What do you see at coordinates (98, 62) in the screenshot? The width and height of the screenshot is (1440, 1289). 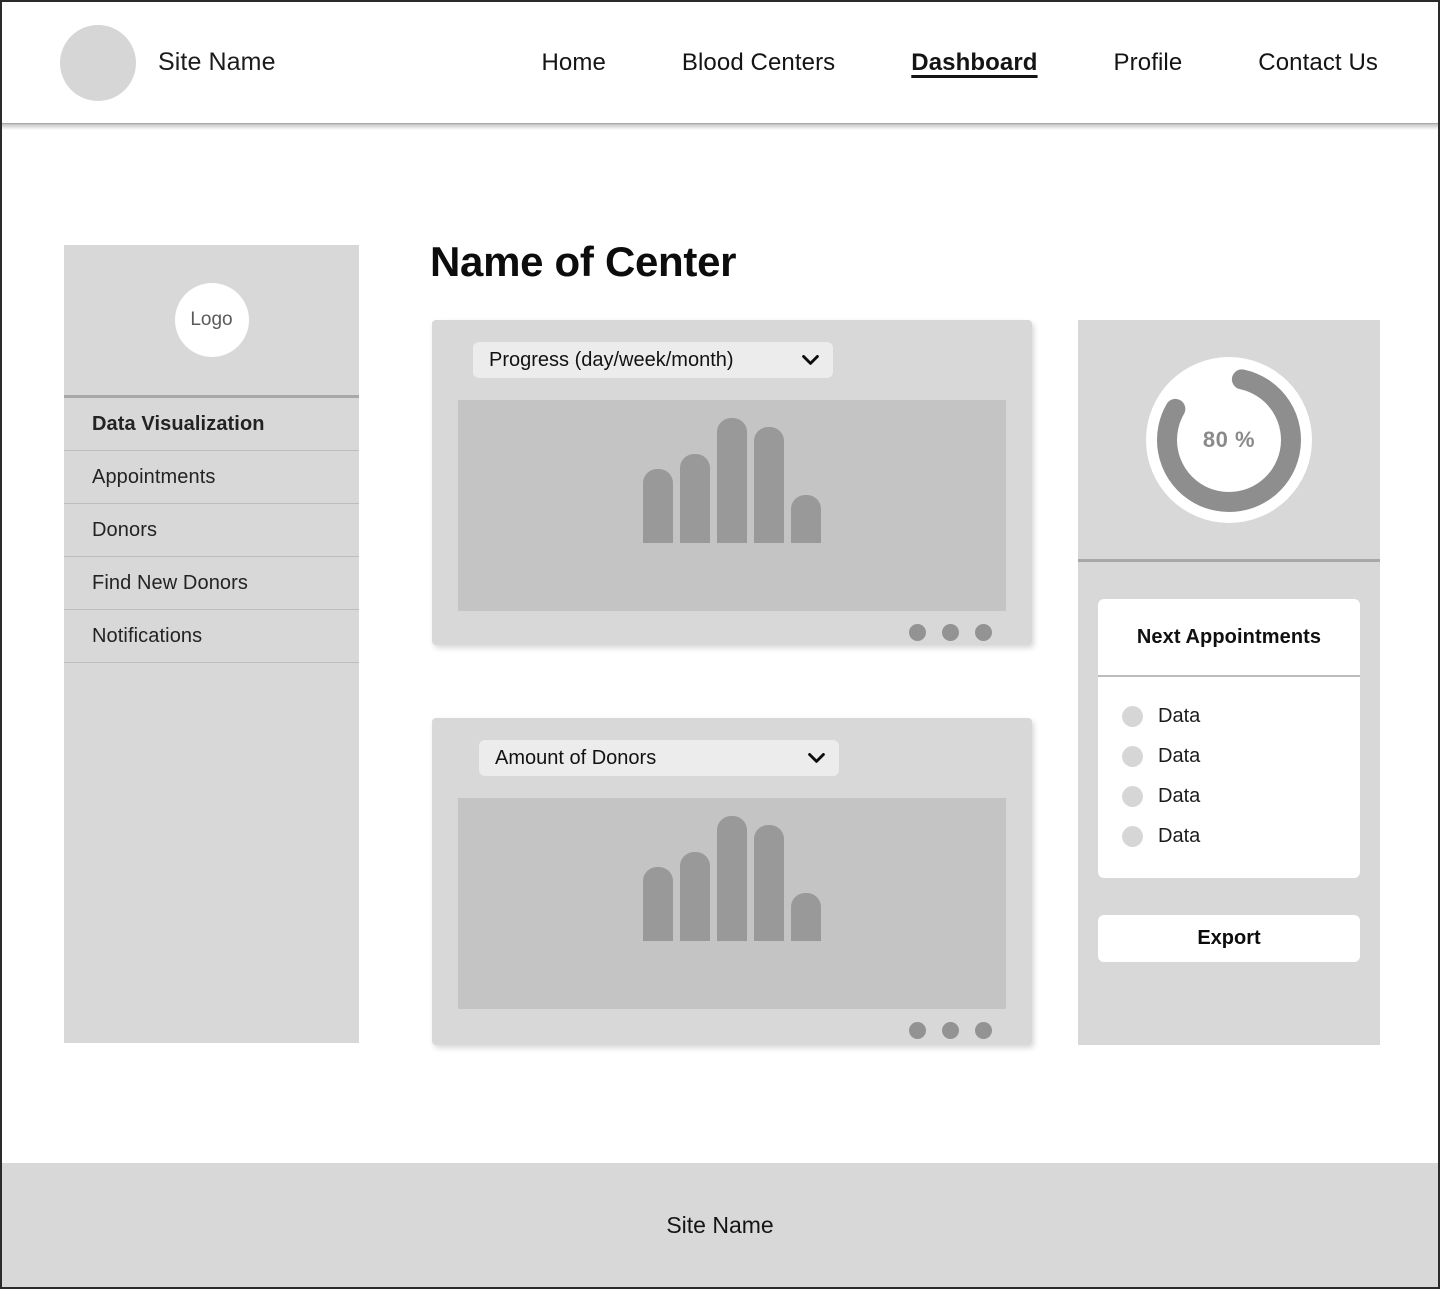 I see `circle-avatar-icon` at bounding box center [98, 62].